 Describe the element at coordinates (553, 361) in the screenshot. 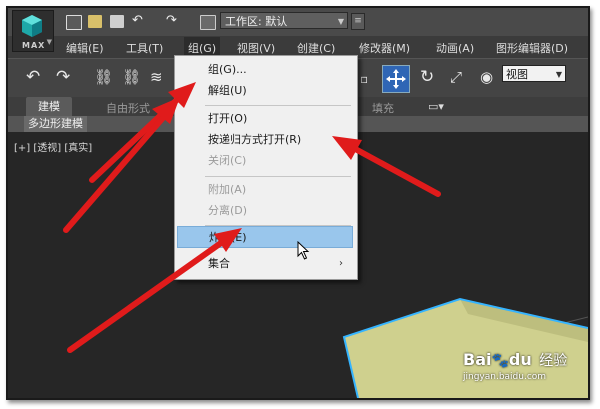

I see `watermark-suffix: 经验` at that location.